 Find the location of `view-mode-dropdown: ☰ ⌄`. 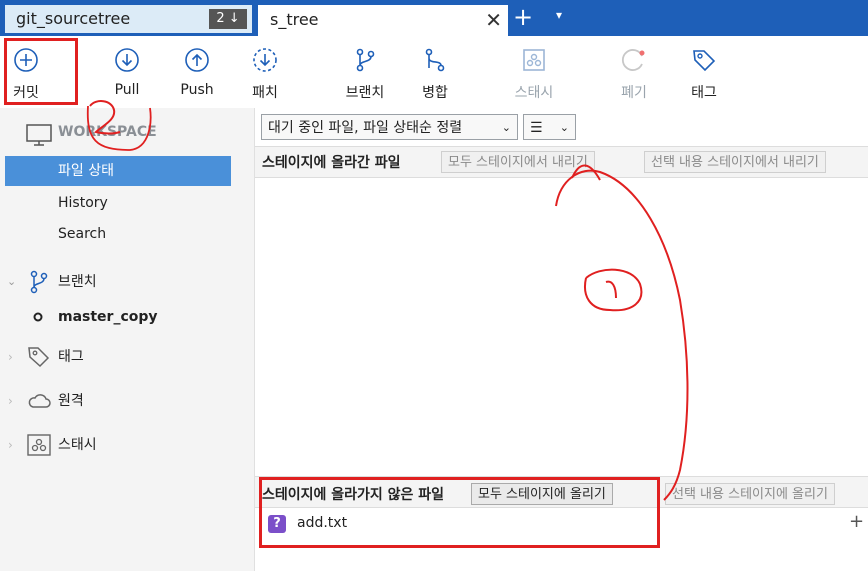

view-mode-dropdown: ☰ ⌄ is located at coordinates (549, 127).